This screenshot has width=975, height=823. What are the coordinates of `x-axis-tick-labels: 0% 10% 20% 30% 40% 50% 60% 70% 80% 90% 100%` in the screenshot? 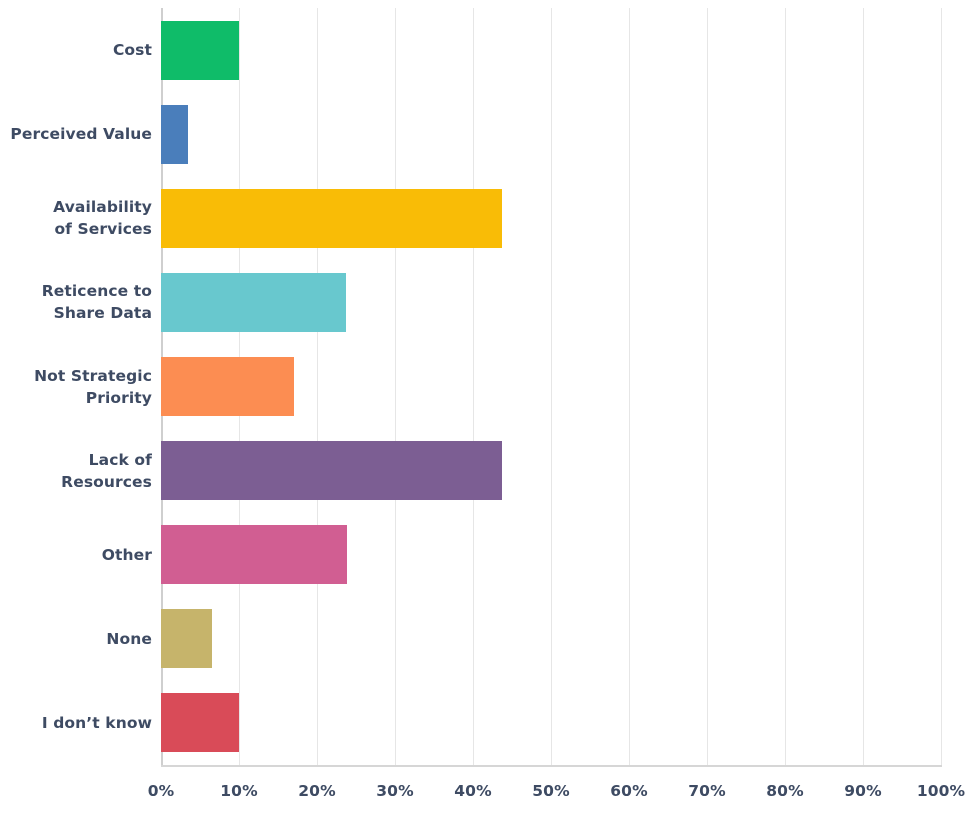 It's located at (556, 797).